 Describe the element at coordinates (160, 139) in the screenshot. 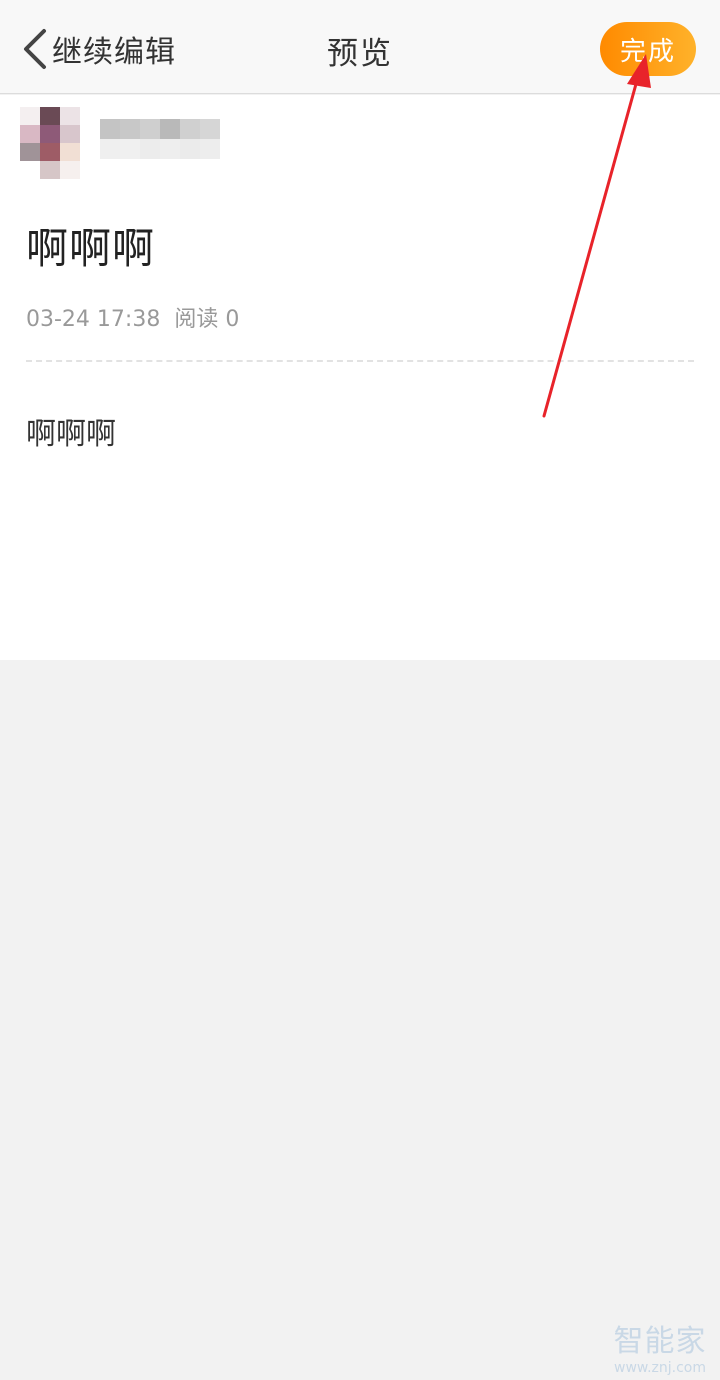

I see `username-blurred` at that location.